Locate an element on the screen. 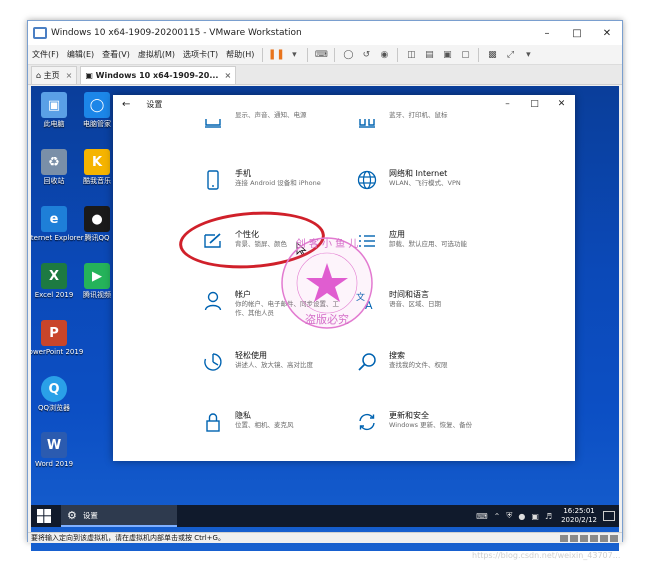 The width and height of the screenshot is (650, 568). gear-icon: ⚙ is located at coordinates (72, 515).